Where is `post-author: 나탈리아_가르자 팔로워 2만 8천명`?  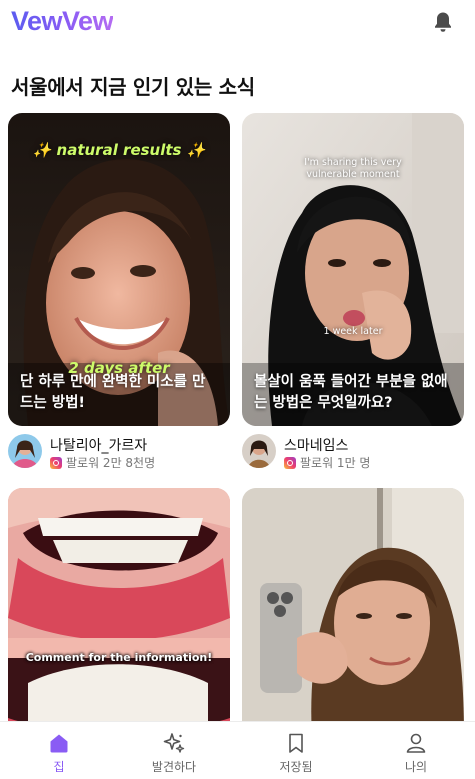 post-author: 나탈리아_가르자 팔로워 2만 8천명 is located at coordinates (119, 452).